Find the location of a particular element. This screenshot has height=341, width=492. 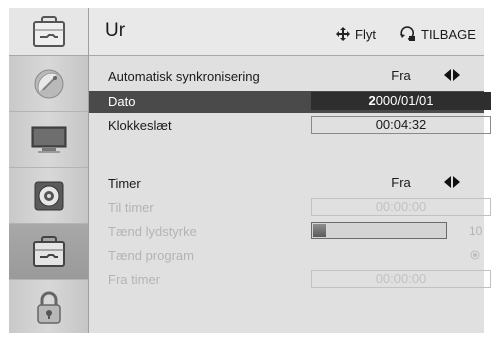

sidebar-item-channel is located at coordinates (48, 84).